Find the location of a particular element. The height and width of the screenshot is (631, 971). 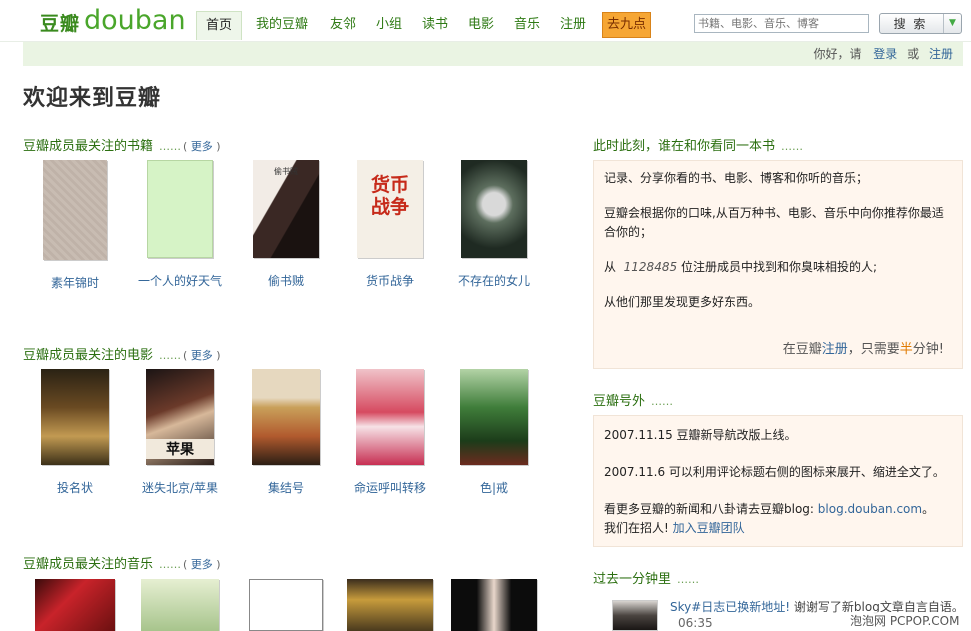

book-item: 偷书贼 偷书贼 is located at coordinates (286, 224).